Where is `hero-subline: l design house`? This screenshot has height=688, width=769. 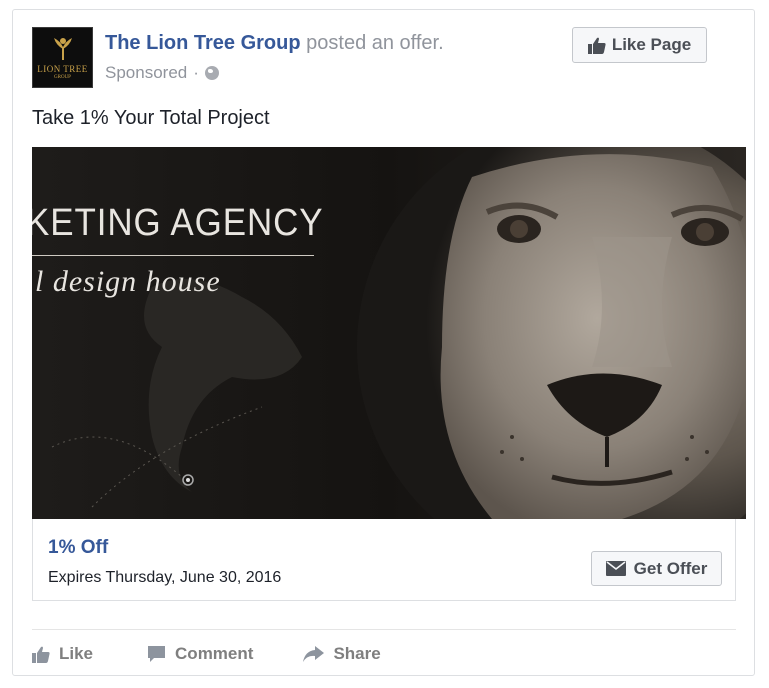 hero-subline: l design house is located at coordinates (128, 281).